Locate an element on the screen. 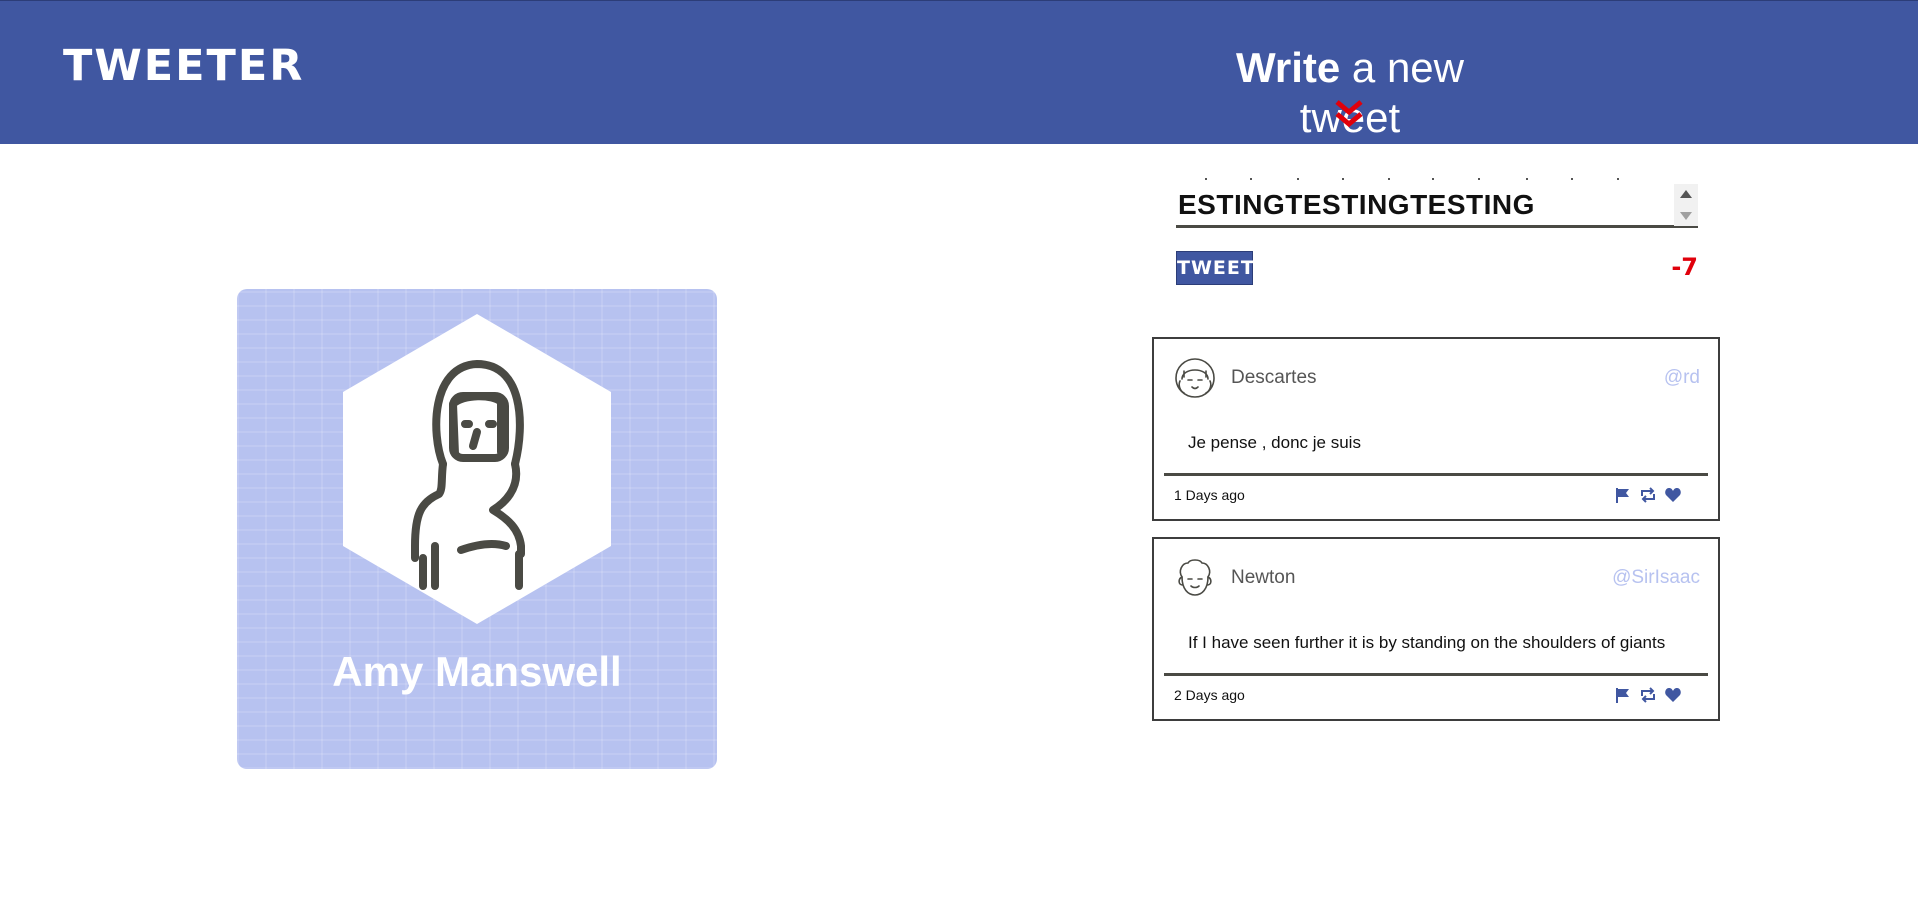  profile-avatar is located at coordinates (477, 469).